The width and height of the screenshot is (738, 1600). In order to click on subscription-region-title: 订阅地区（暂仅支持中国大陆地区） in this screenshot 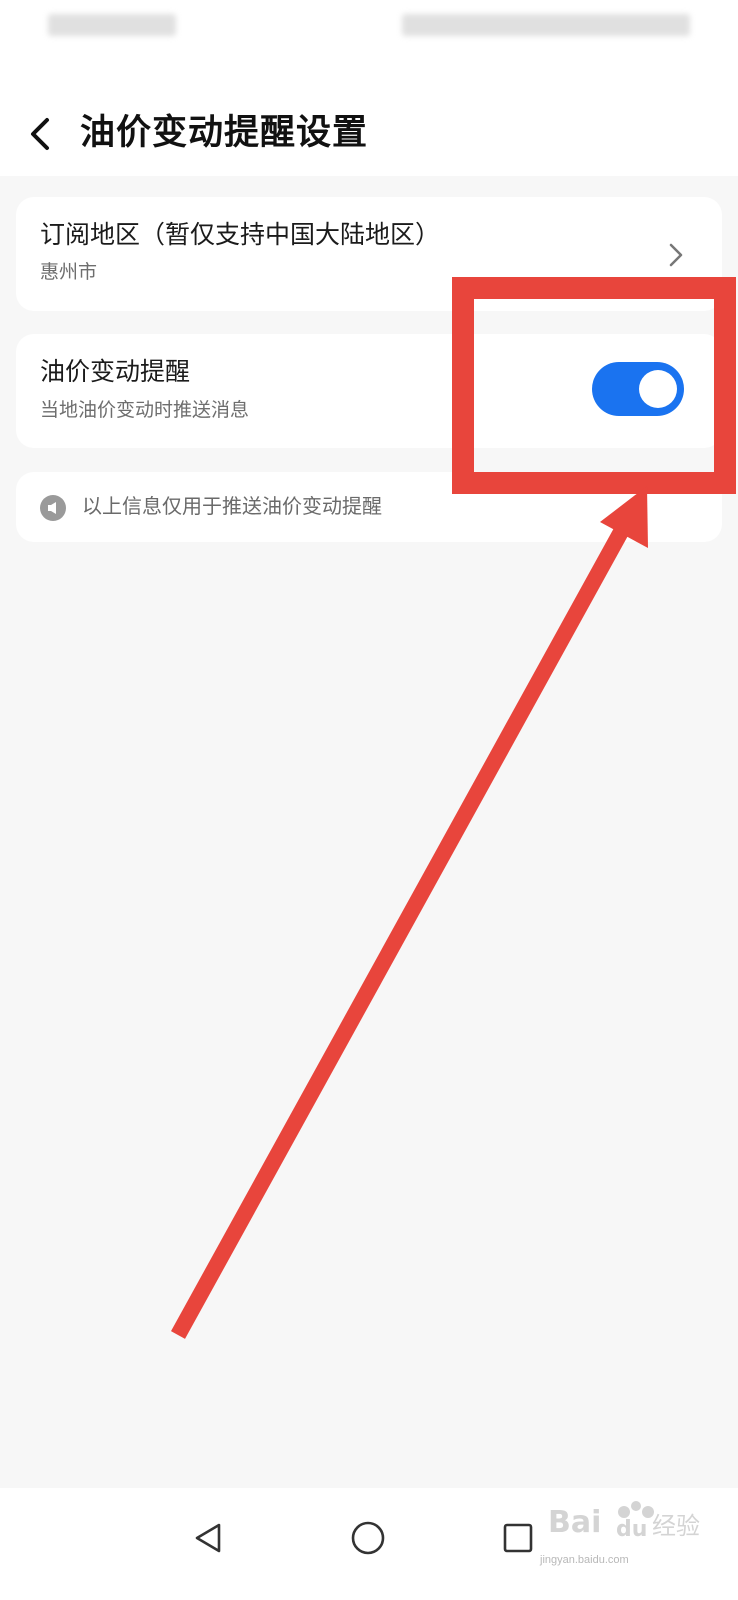, I will do `click(240, 234)`.